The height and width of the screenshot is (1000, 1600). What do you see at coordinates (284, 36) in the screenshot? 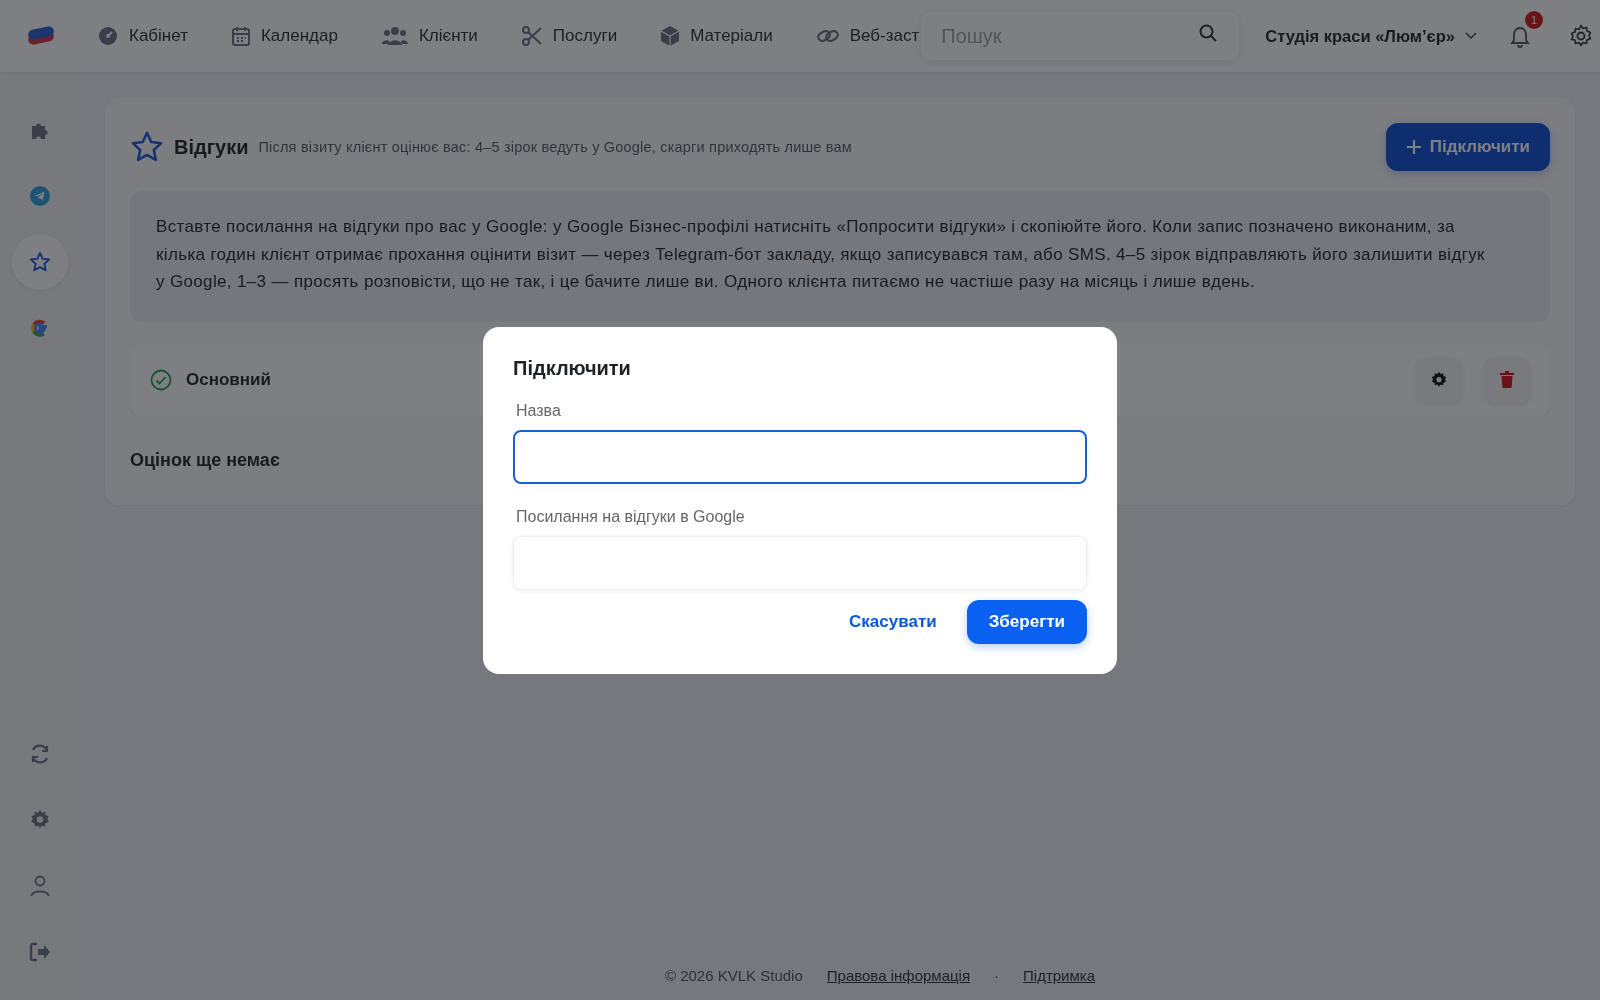
I see `nav-link: Календар` at bounding box center [284, 36].